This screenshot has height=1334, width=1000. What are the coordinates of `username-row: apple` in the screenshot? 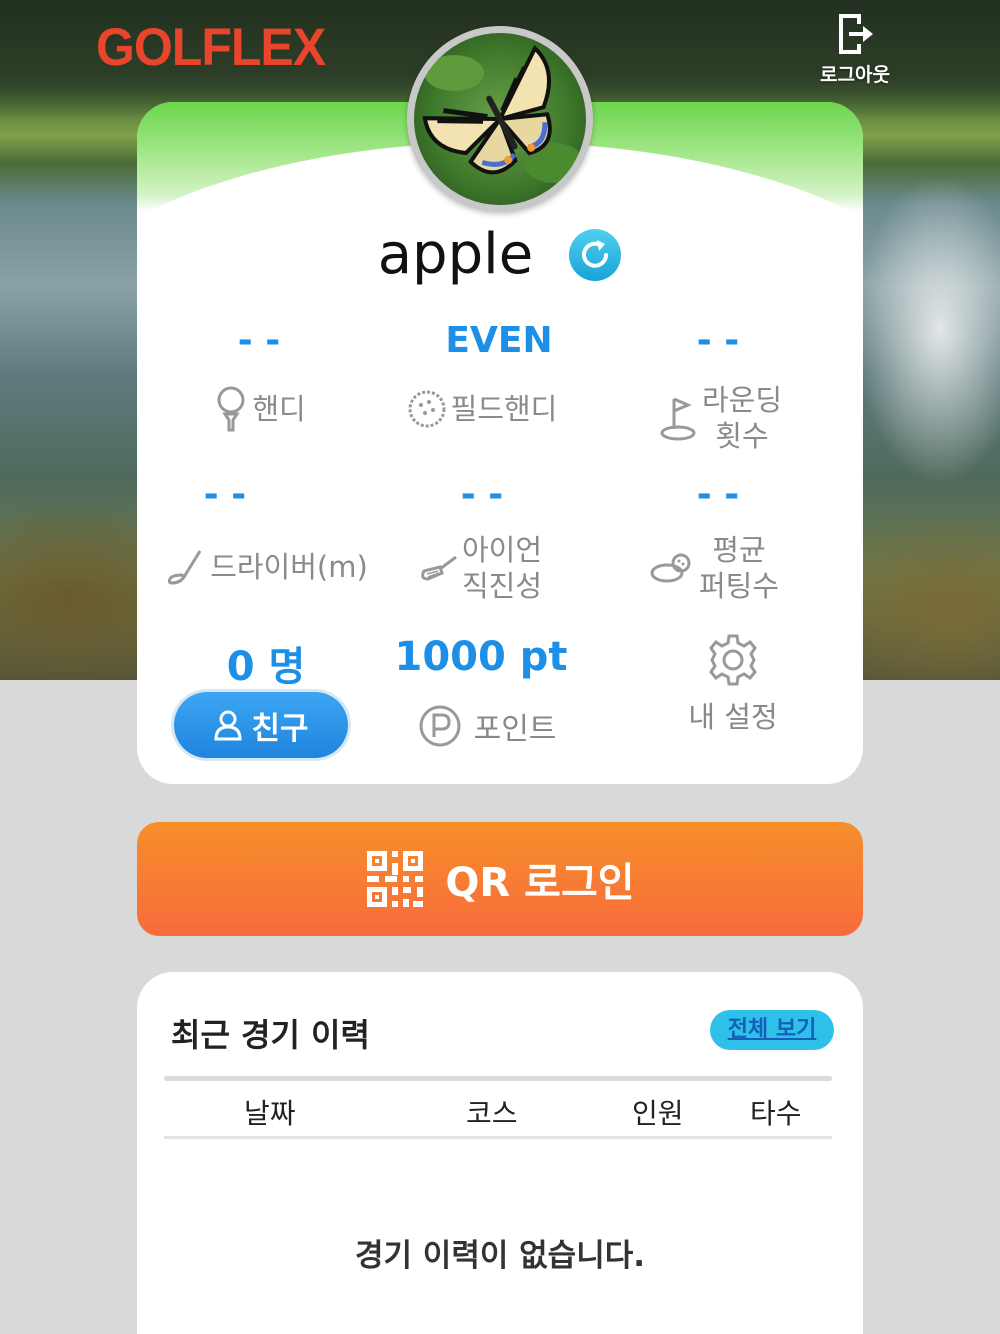 It's located at (500, 254).